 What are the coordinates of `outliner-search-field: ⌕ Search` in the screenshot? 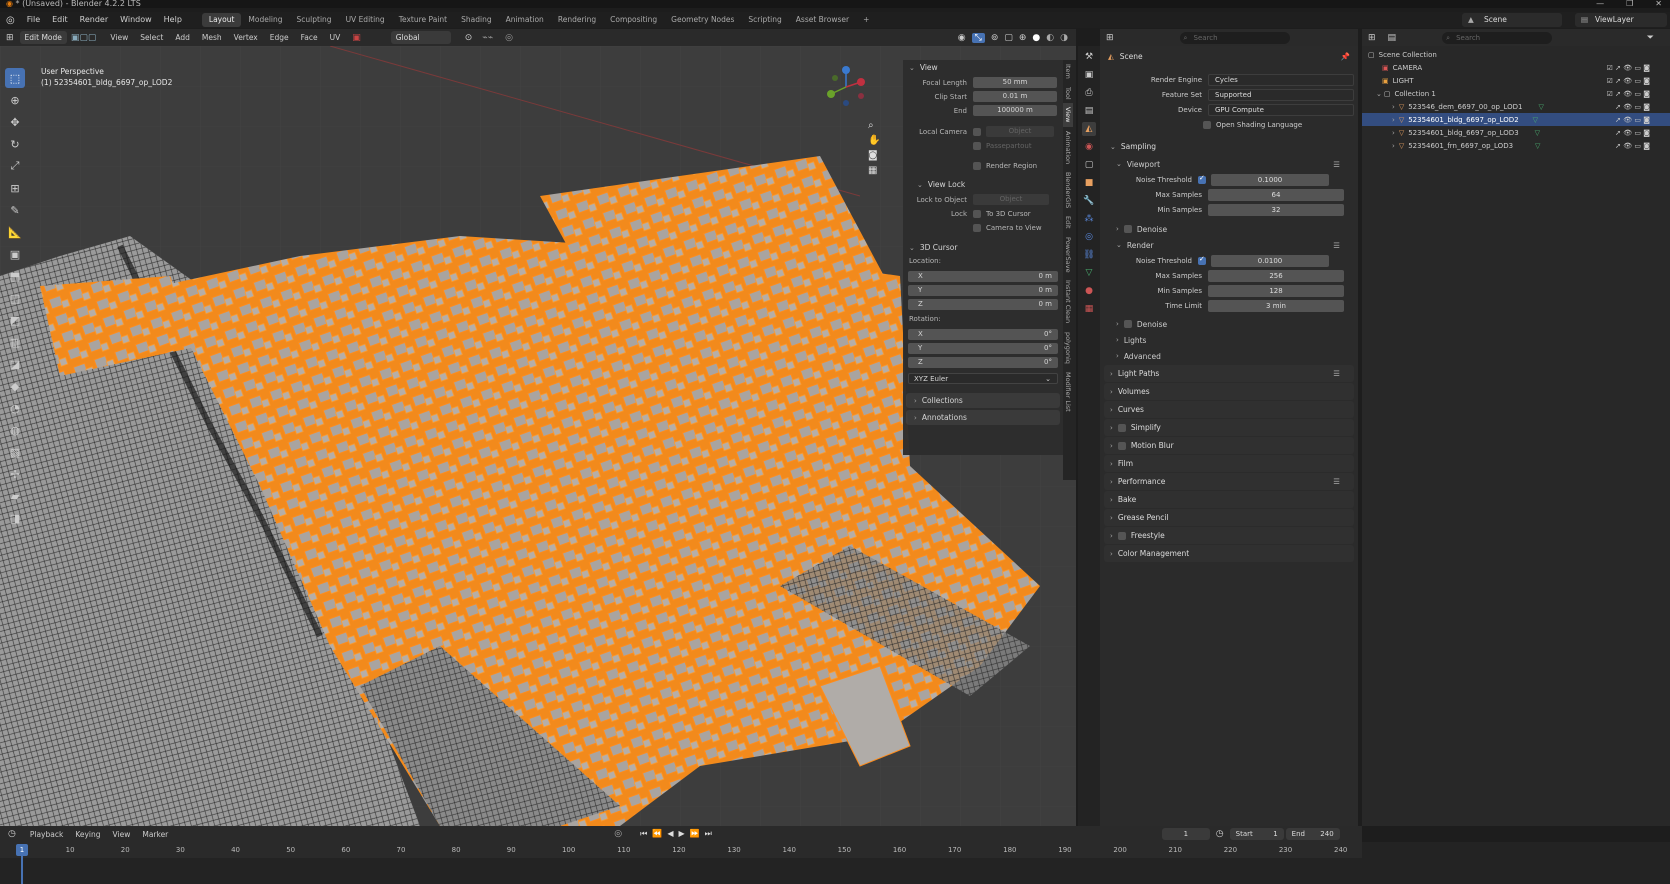 It's located at (1497, 37).